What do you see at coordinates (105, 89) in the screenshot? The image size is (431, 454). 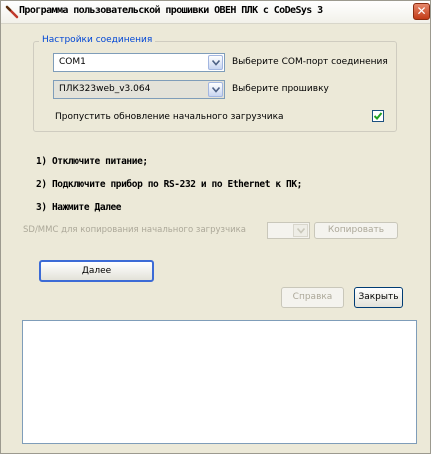 I see `firmware-value: ПЛК323web_v3.064` at bounding box center [105, 89].